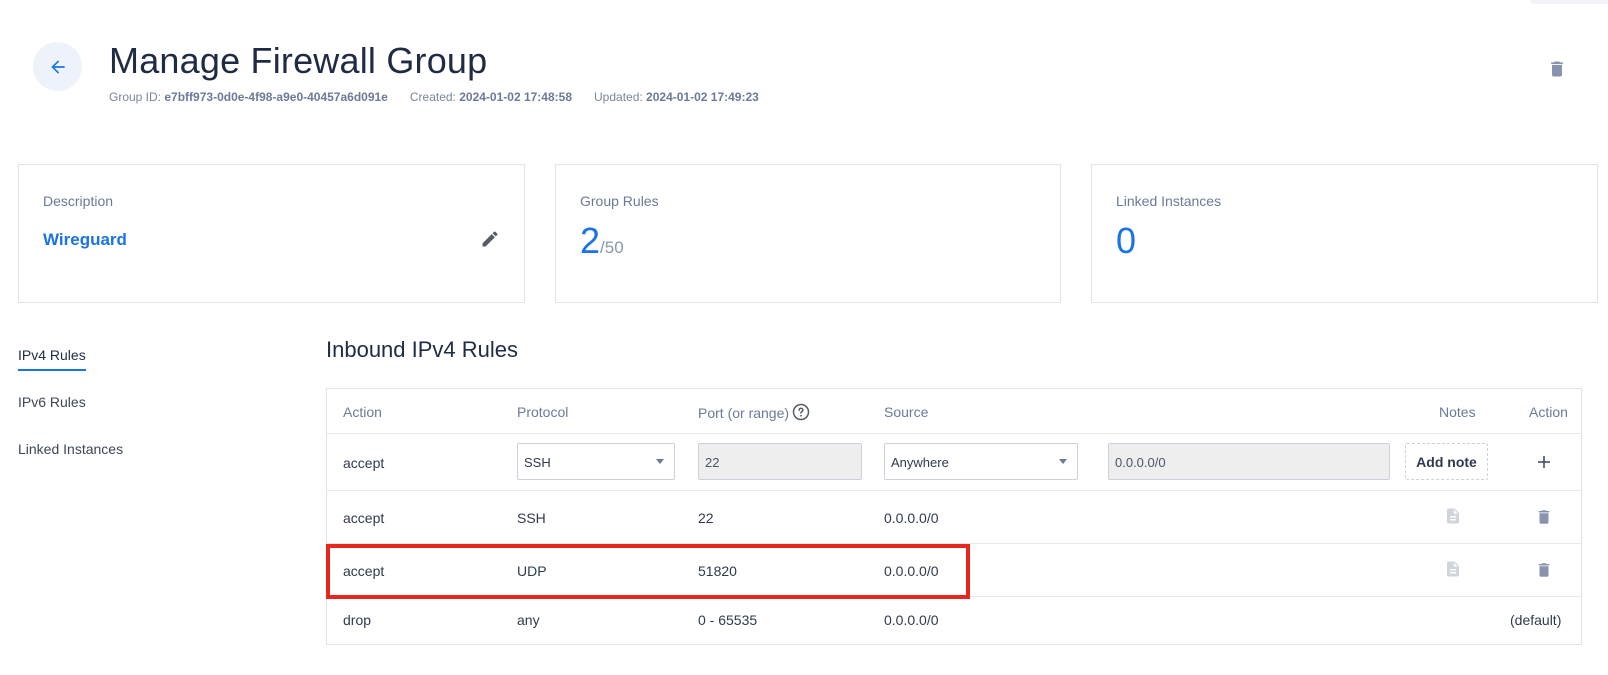  What do you see at coordinates (490, 97) in the screenshot?
I see `created-date: Created: 2024-01-02 17:48:58` at bounding box center [490, 97].